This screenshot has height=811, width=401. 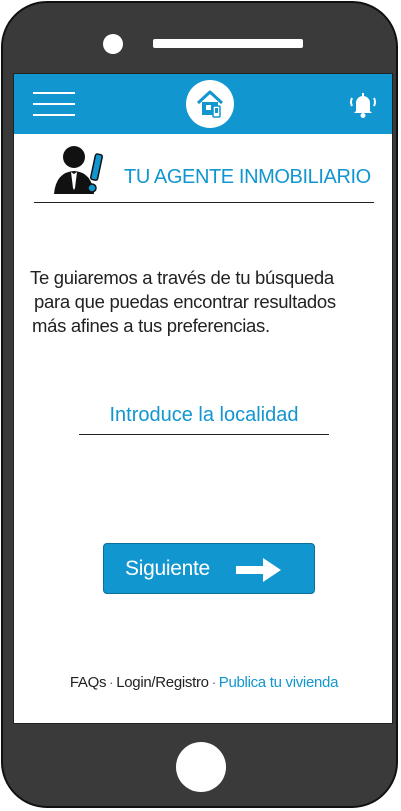 I want to click on page-header: TU AGENTE INMOBILIARIO, so click(x=204, y=174).